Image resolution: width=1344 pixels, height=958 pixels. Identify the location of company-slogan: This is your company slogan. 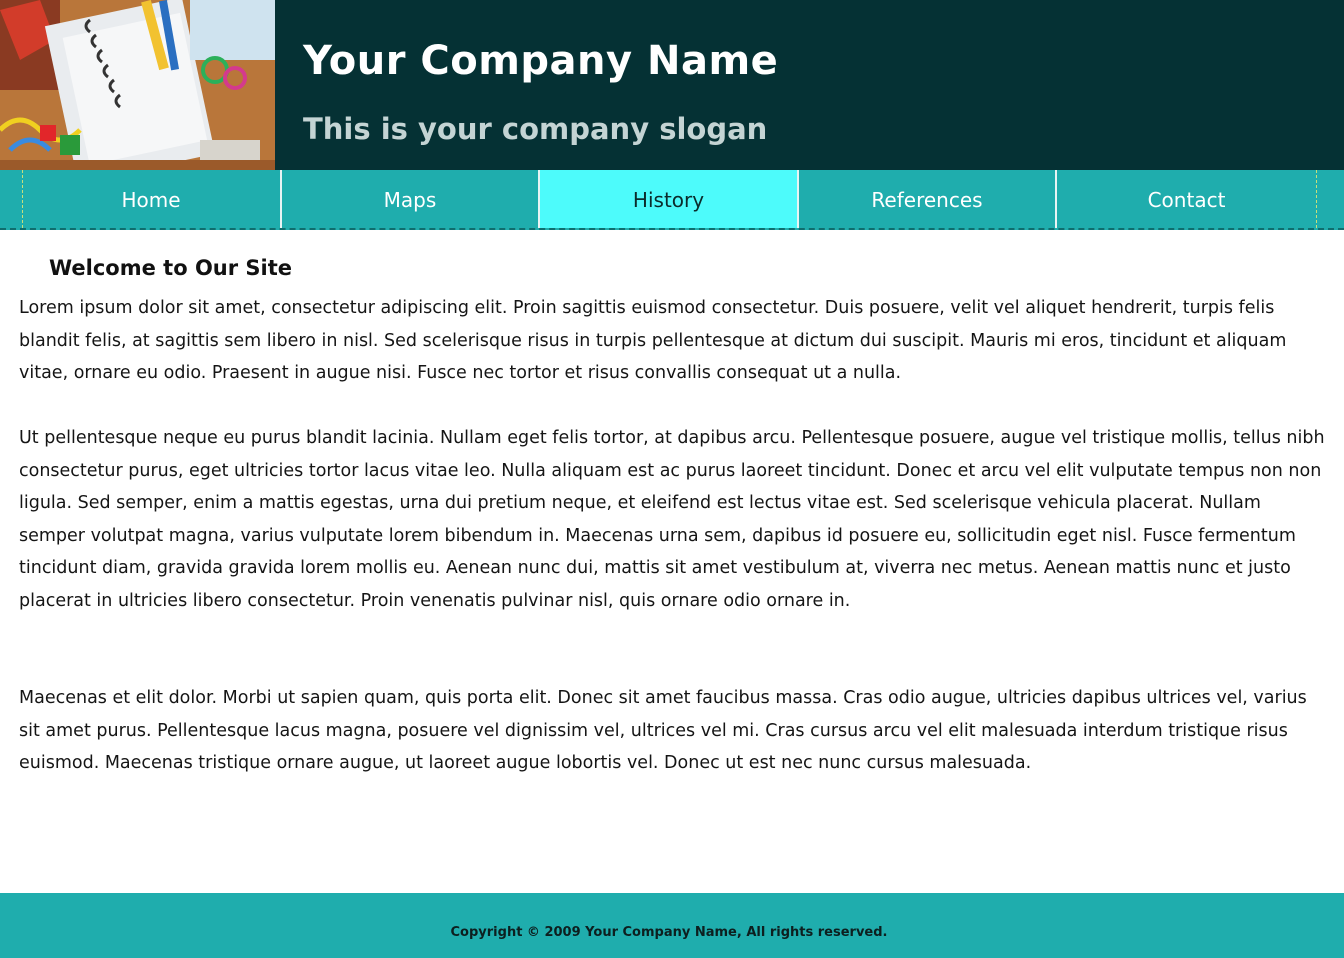
(535, 129).